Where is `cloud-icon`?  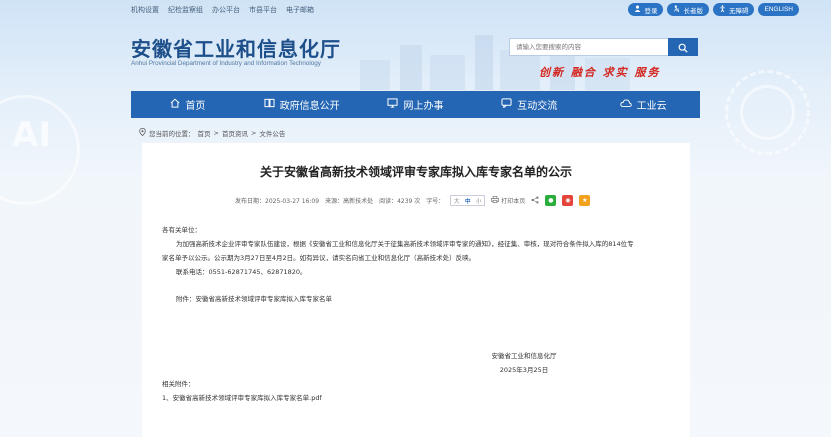 cloud-icon is located at coordinates (625, 104).